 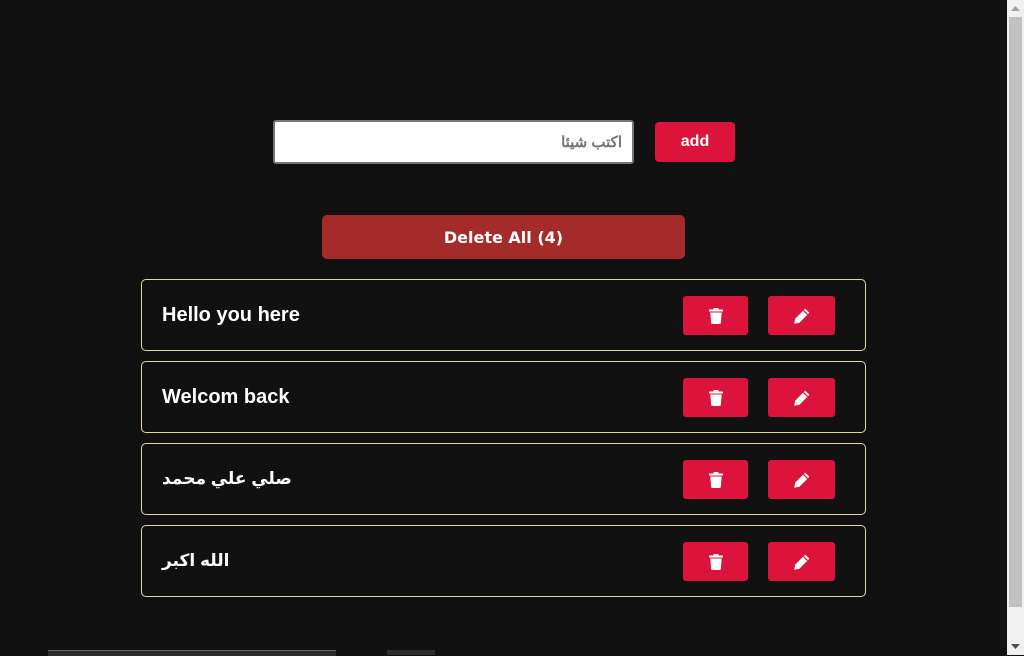 What do you see at coordinates (226, 397) in the screenshot?
I see `task-text: Welcom back` at bounding box center [226, 397].